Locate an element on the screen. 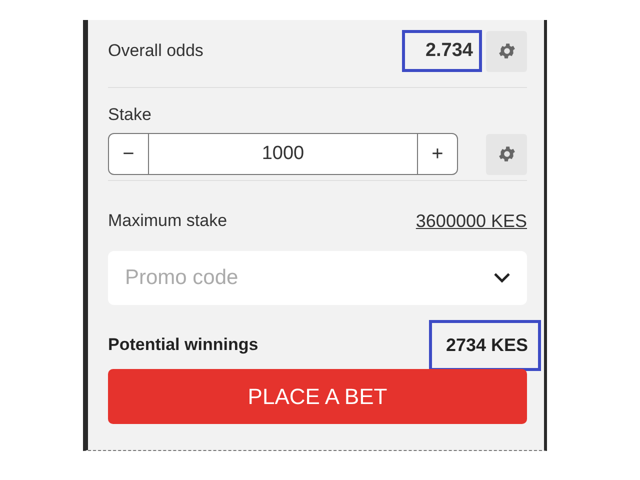 Image resolution: width=640 pixels, height=480 pixels. odds-label: Overall odds is located at coordinates (156, 51).